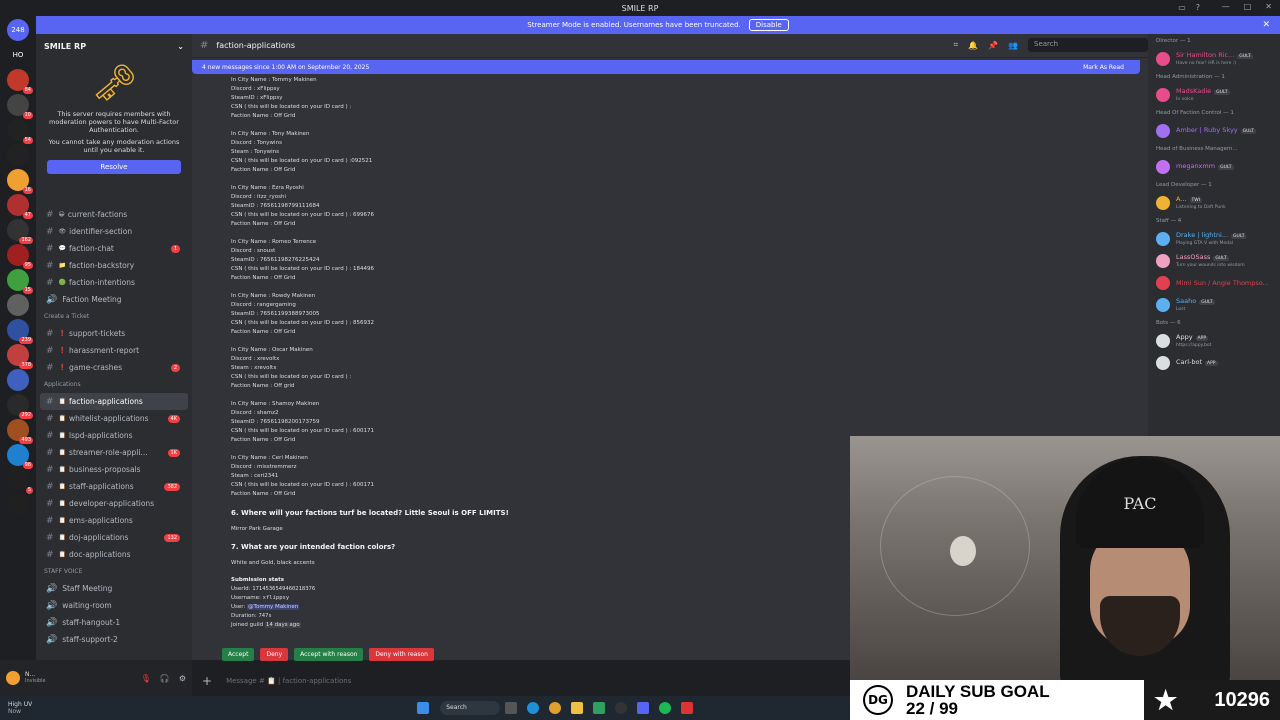  Describe the element at coordinates (20, 106) in the screenshot. I see `server-icon: 10` at that location.